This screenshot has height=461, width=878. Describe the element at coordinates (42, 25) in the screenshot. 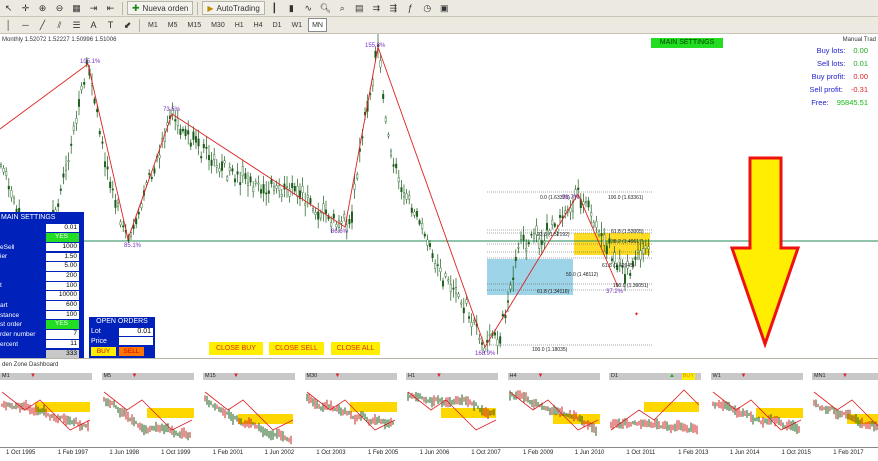

I see `trendline-icon: ╱` at that location.